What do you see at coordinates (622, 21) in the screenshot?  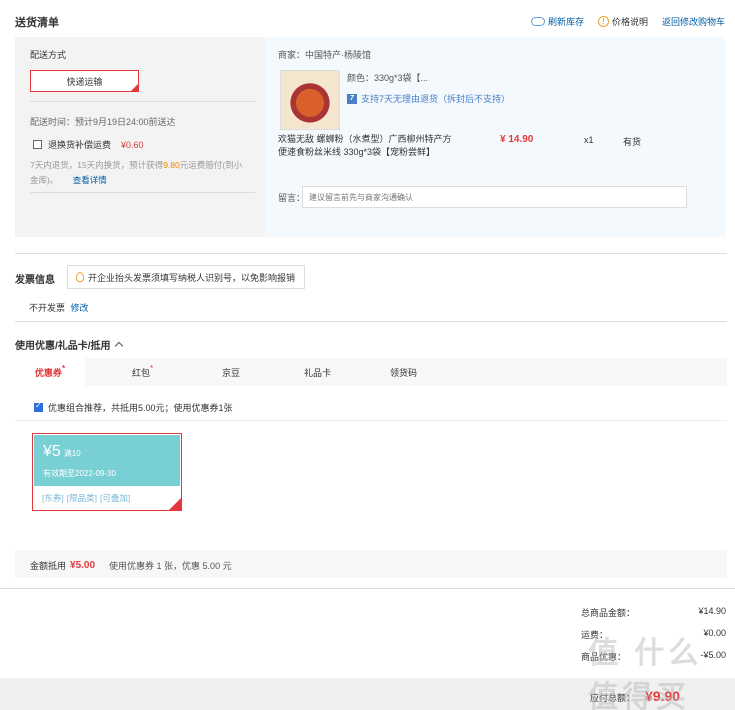 I see `price-note-link: ! 价格说明` at bounding box center [622, 21].